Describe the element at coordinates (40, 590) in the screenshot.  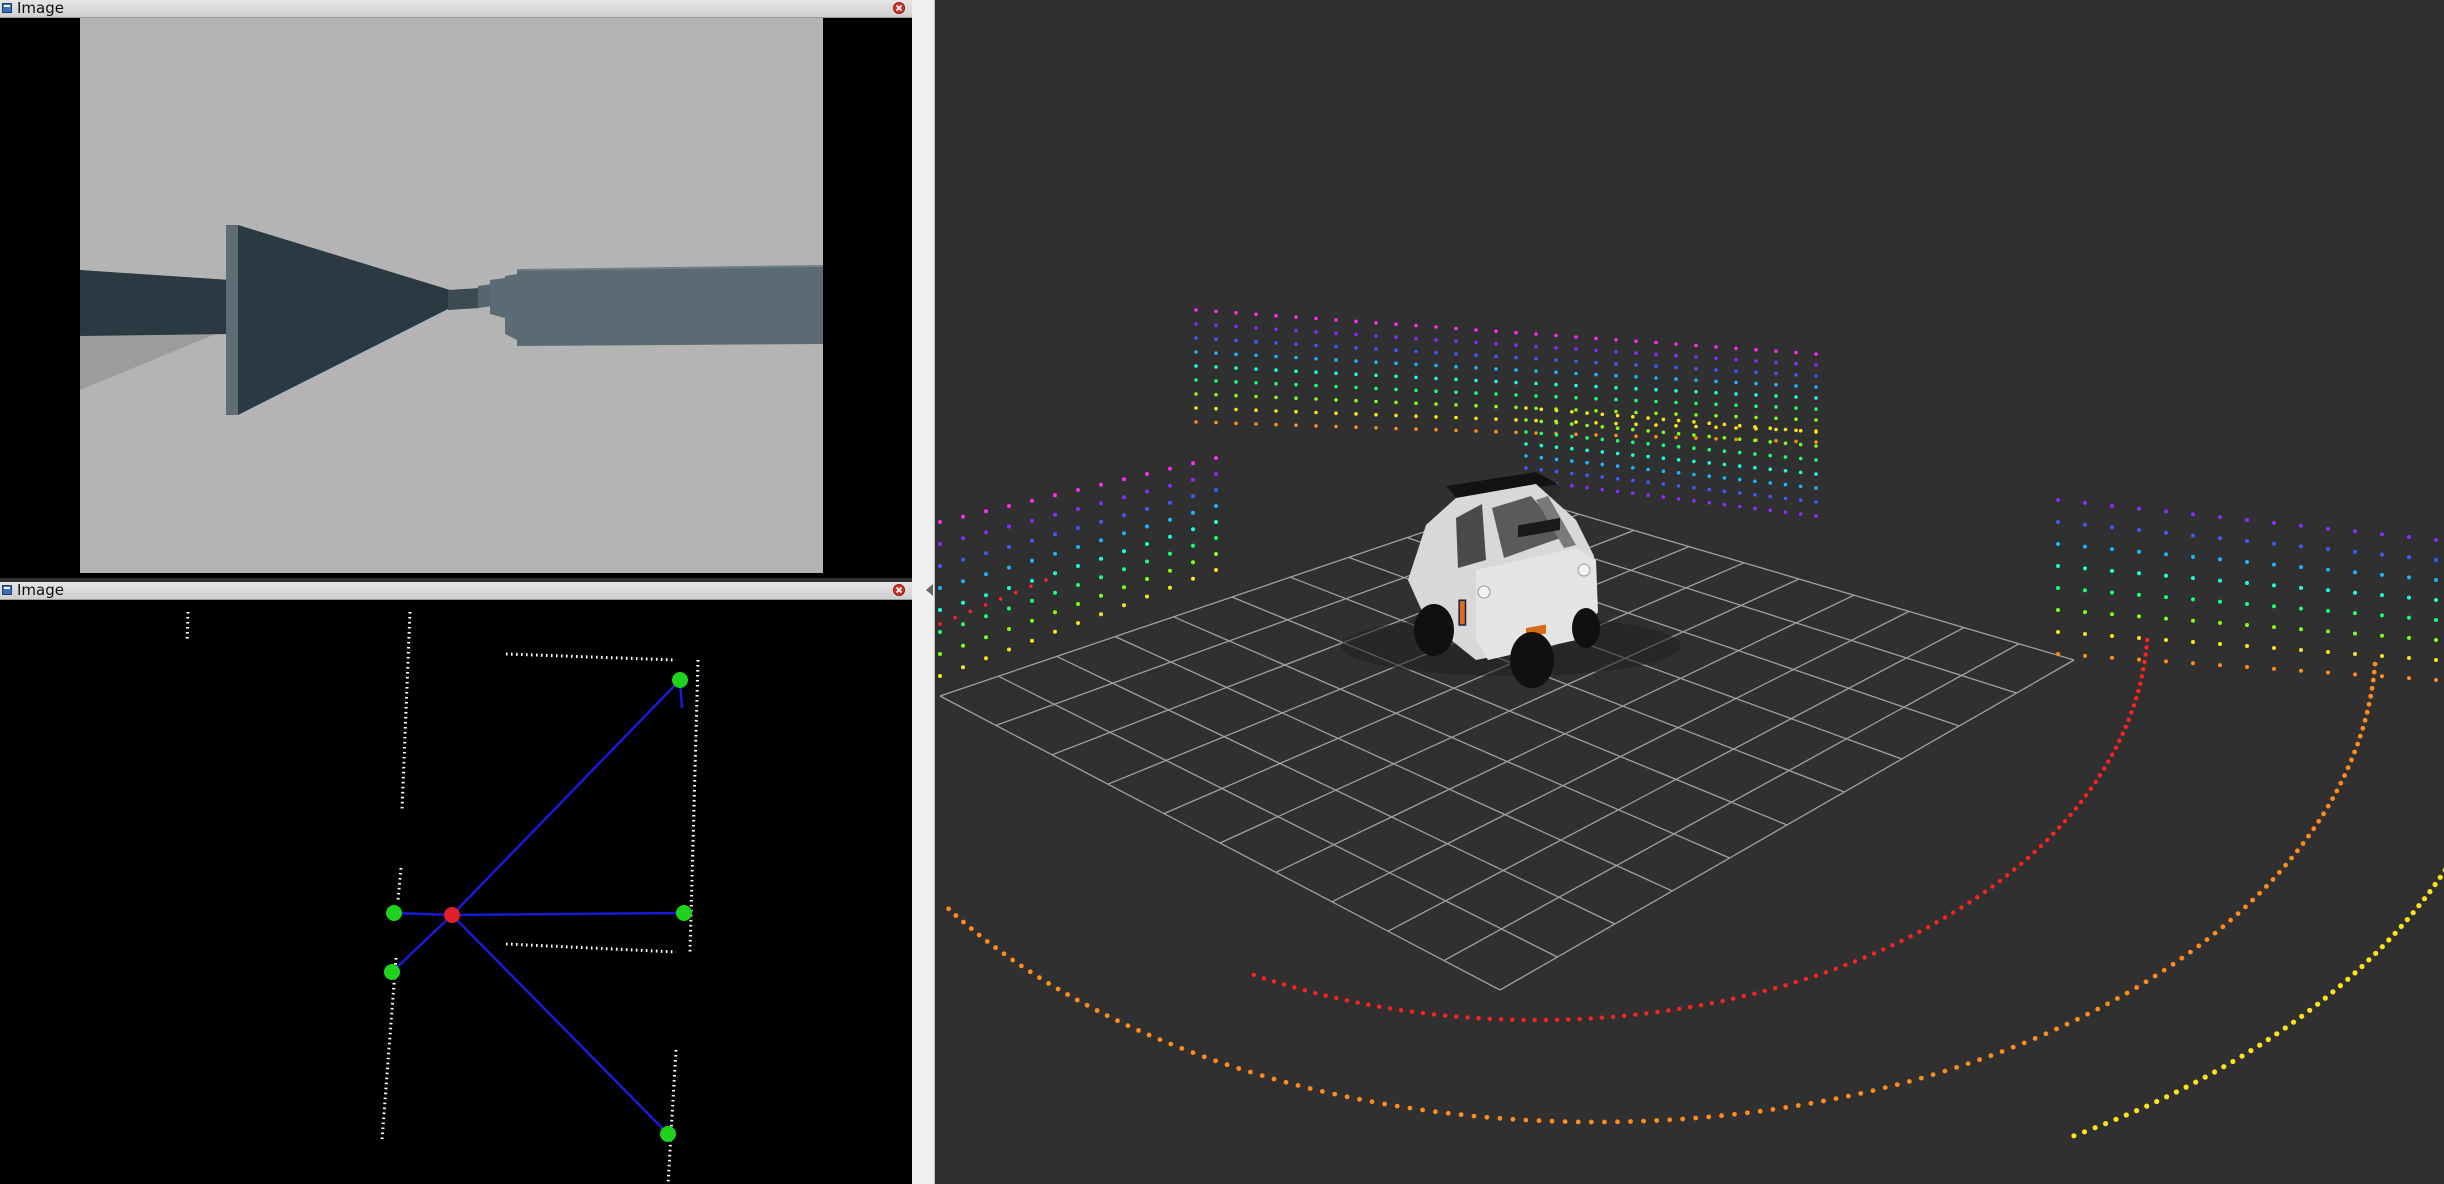
I see `graph-panel-title: Image` at that location.